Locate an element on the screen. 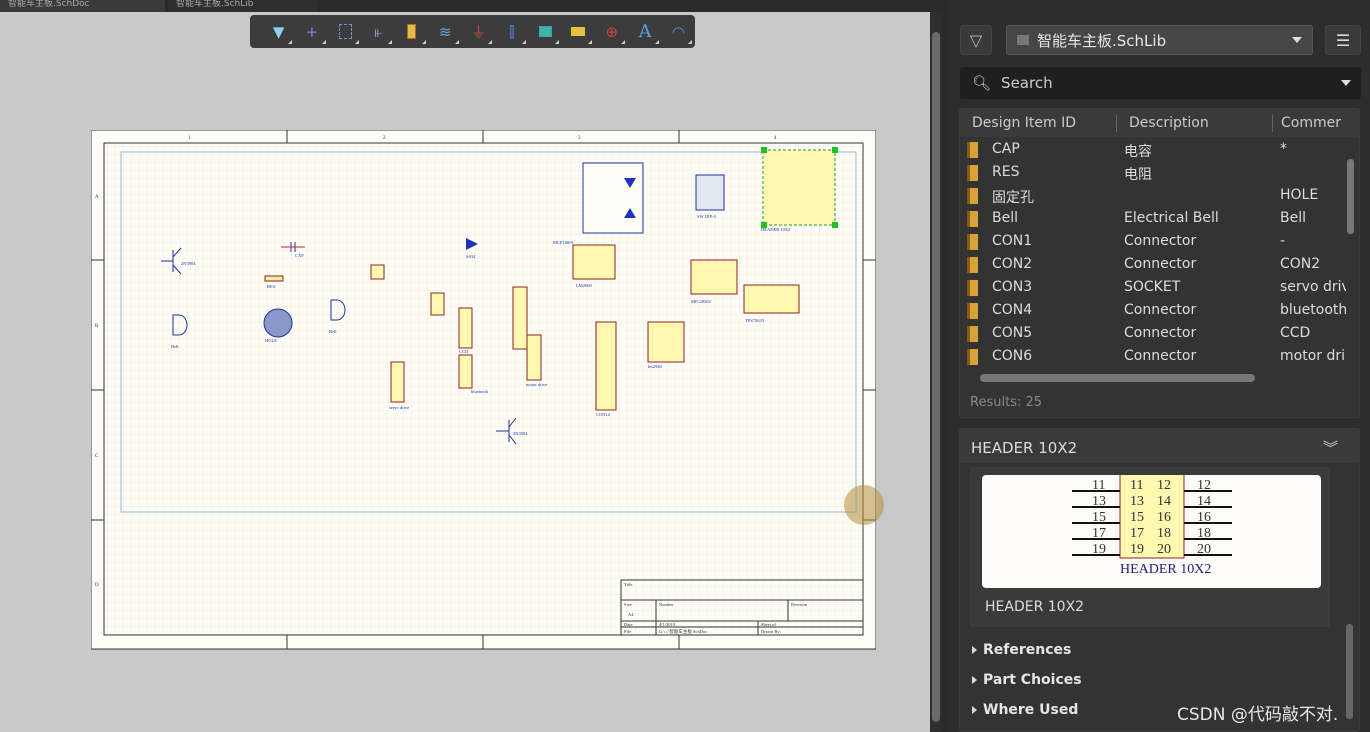 The width and height of the screenshot is (1370, 732). cell-comment: * is located at coordinates (1283, 149).